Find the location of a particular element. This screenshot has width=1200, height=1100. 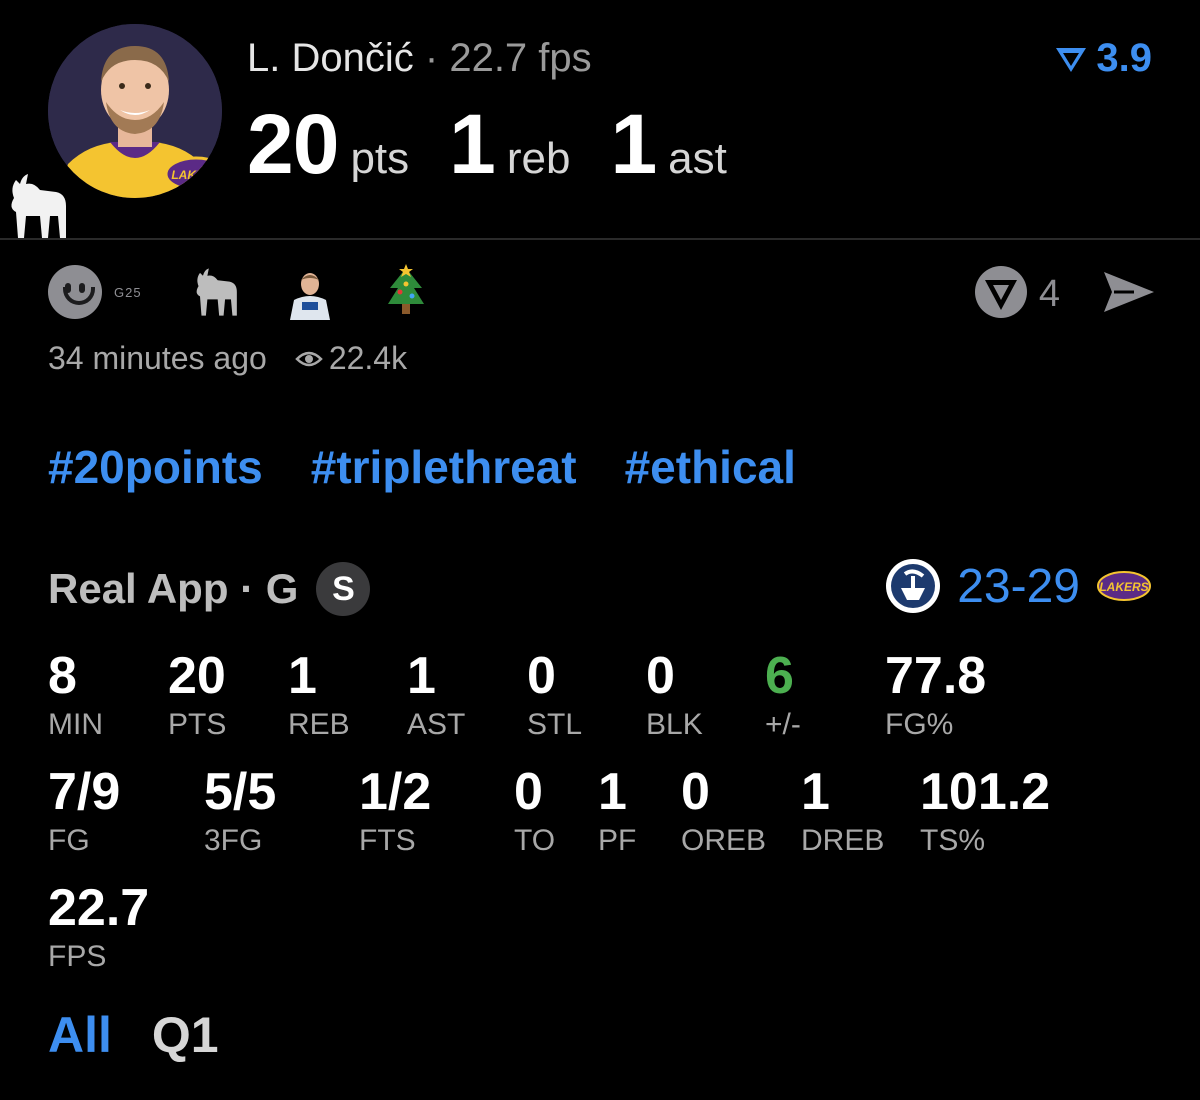

view-count: 22.4k is located at coordinates (368, 358).